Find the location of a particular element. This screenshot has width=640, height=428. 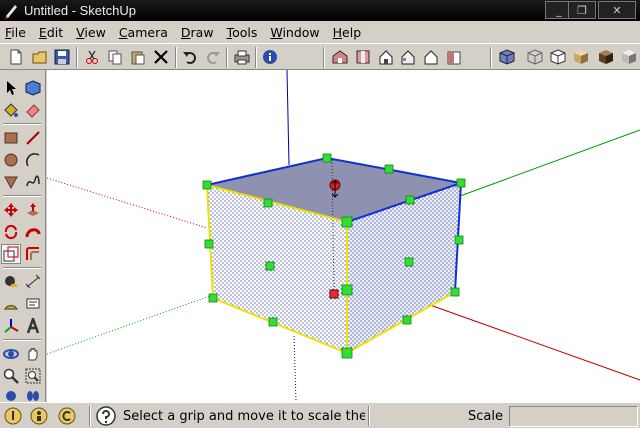

save-icon is located at coordinates (62, 57).